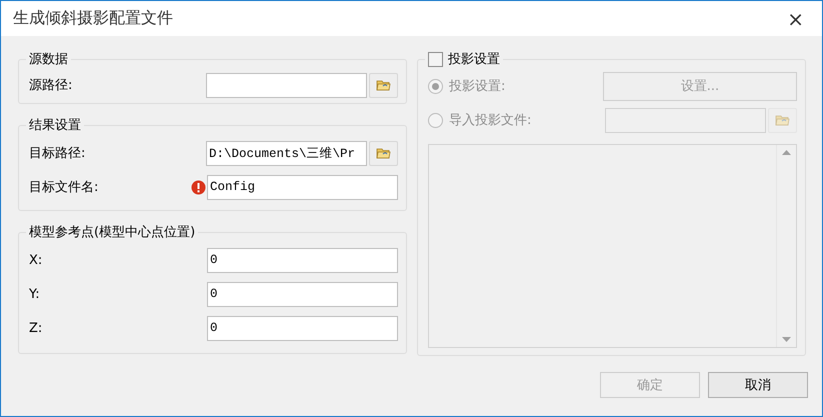  I want to click on scroll-up-icon, so click(786, 152).